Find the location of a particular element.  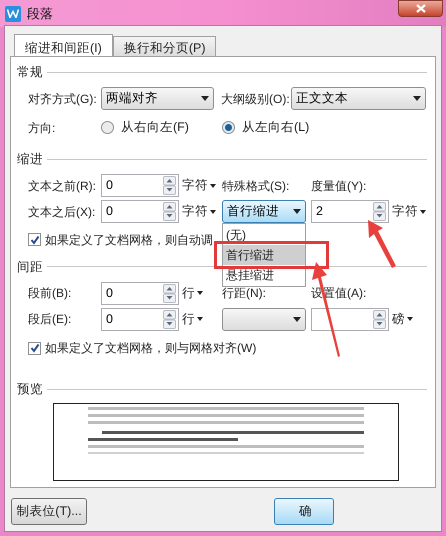

arrow is located at coordinates (382, 244).